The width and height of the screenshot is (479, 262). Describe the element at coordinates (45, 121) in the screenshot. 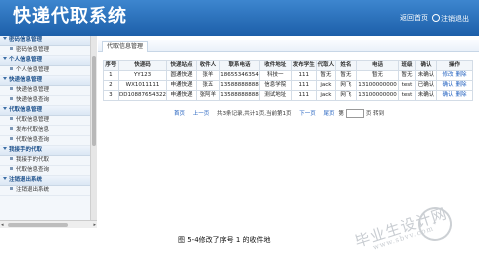

I see `sidebar-item-pickup-manage: 代取信息管理` at that location.